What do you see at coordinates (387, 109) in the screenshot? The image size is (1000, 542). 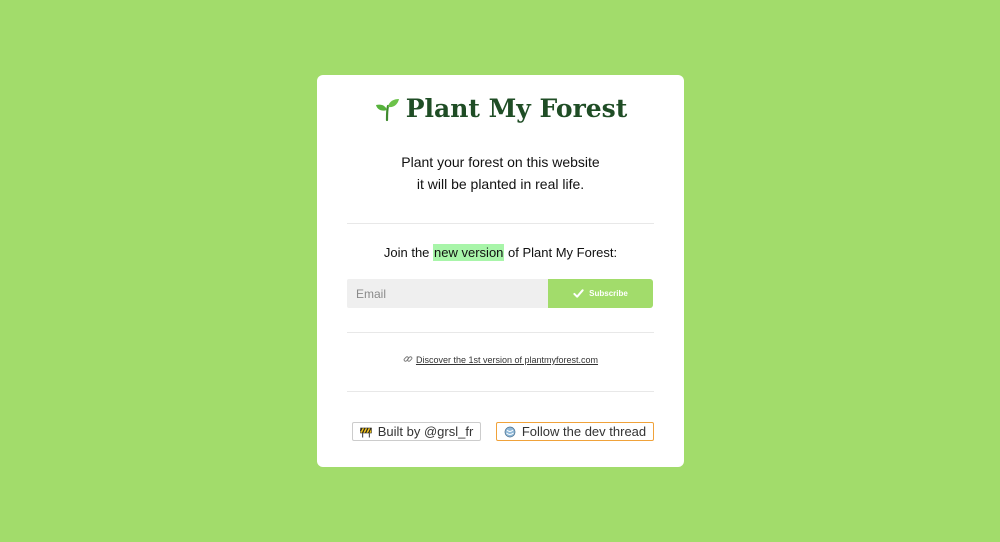 I see `sprout-icon` at bounding box center [387, 109].